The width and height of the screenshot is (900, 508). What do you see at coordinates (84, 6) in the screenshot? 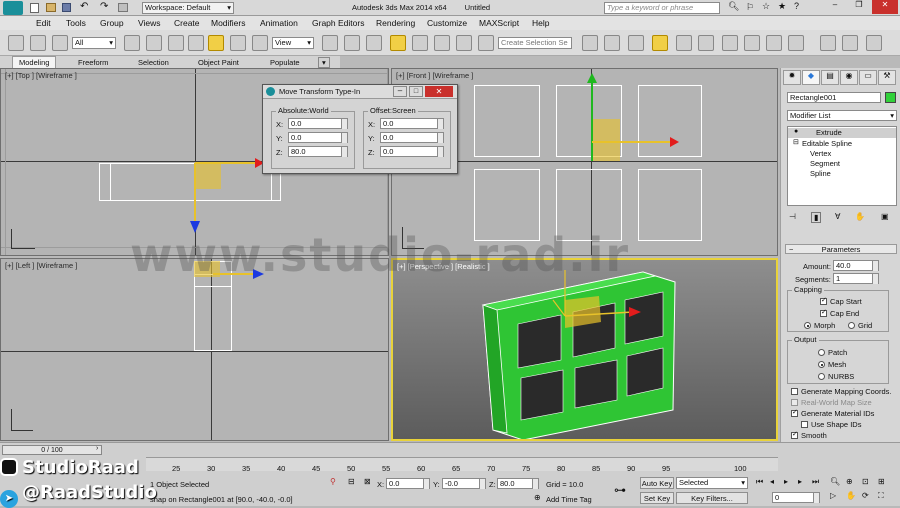
I see `undo-icon: ↶` at bounding box center [84, 6].